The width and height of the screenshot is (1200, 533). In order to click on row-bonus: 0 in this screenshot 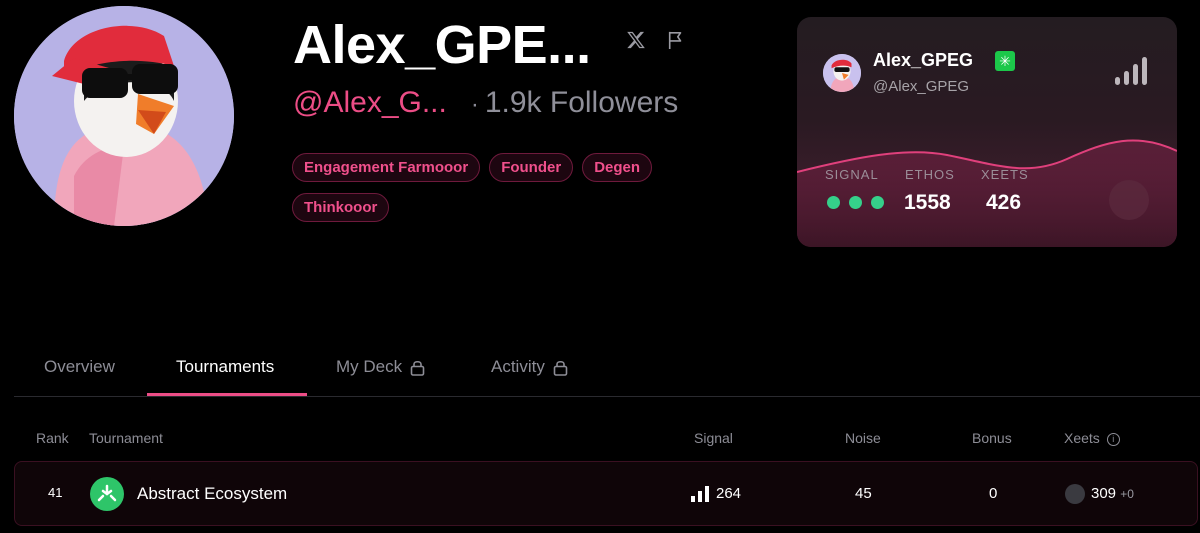, I will do `click(993, 493)`.